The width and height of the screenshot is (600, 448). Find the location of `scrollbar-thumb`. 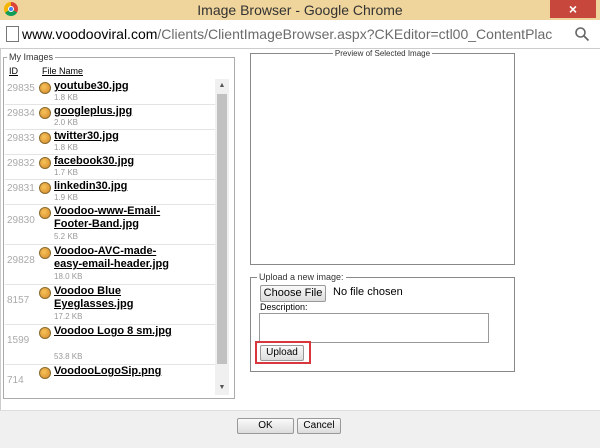

scrollbar-thumb is located at coordinates (222, 229).